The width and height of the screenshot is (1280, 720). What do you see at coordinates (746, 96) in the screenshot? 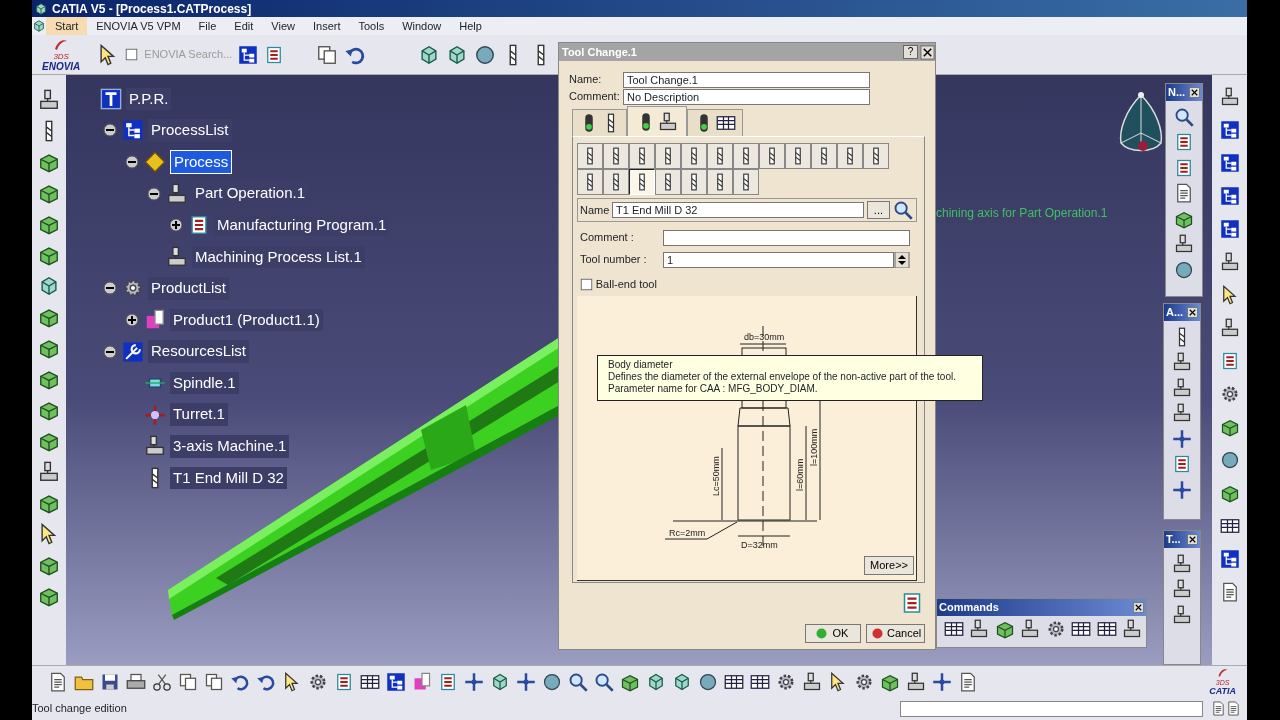
I see `comment-field: No Description` at bounding box center [746, 96].